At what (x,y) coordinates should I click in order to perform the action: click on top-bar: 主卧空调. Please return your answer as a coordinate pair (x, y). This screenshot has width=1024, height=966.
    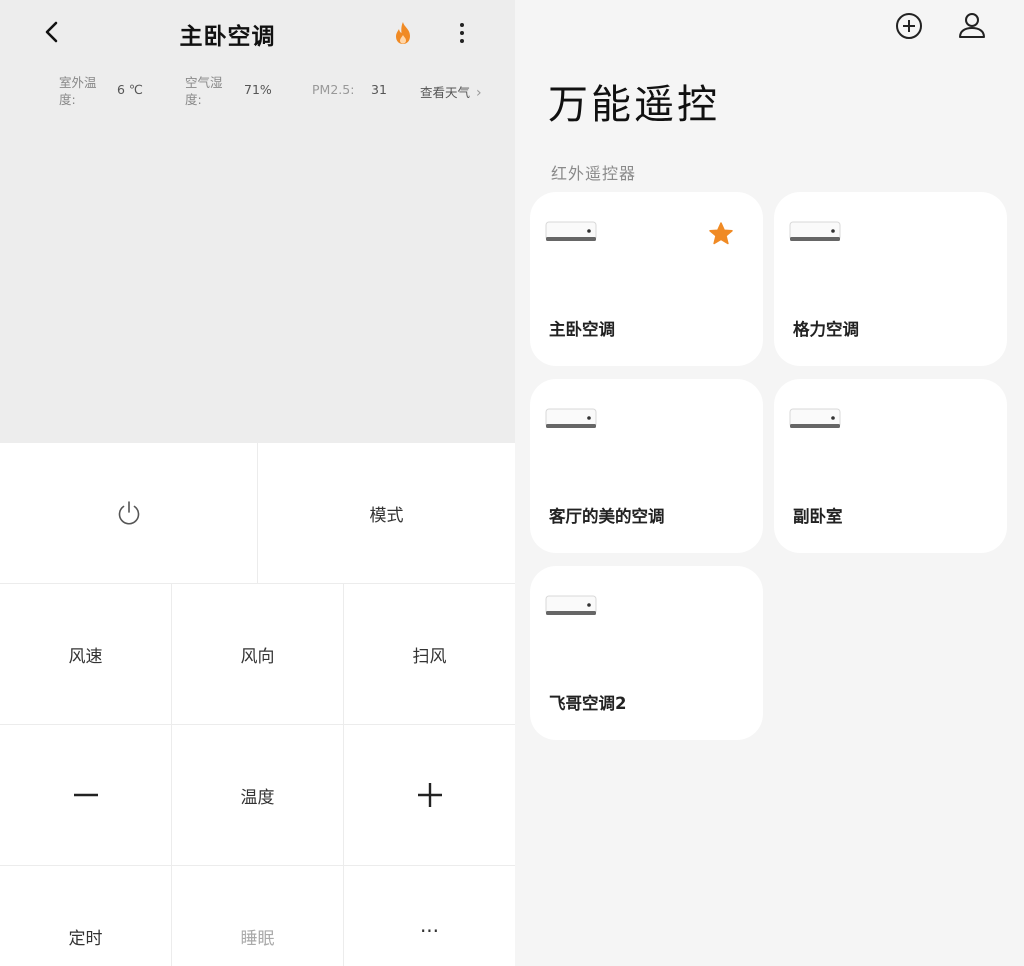
    Looking at the image, I should click on (257, 33).